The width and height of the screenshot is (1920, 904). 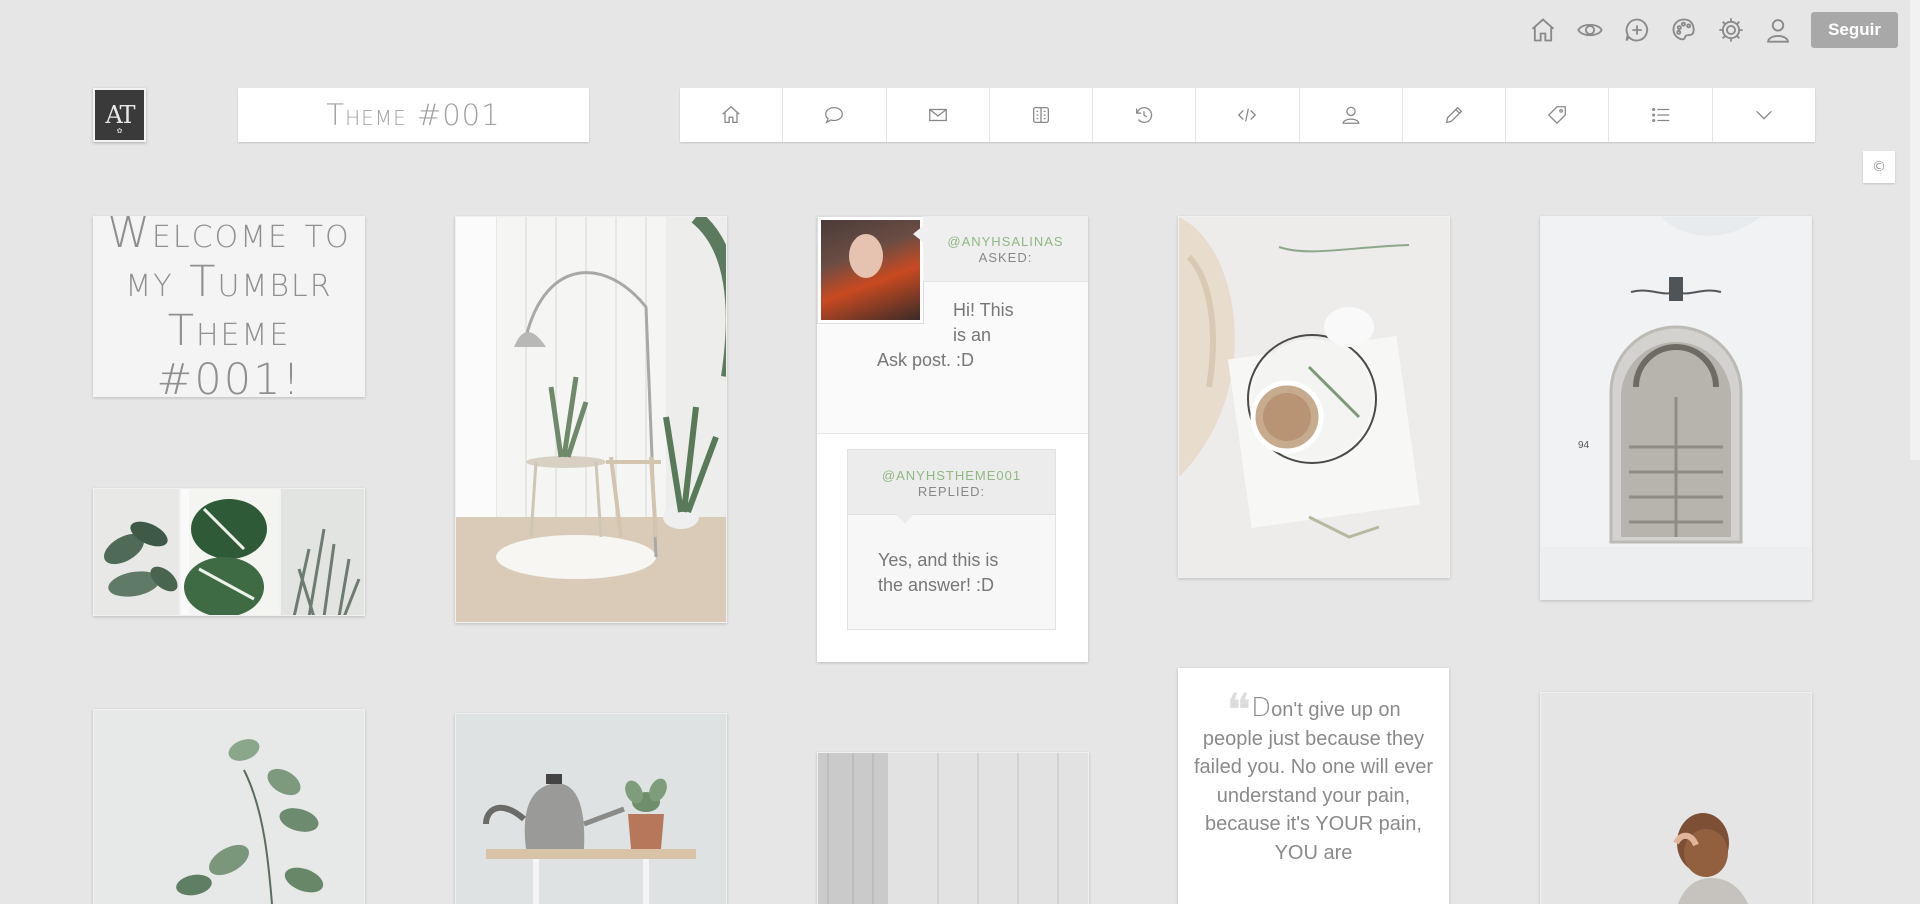 I want to click on ask-question: Hi! This is an Ask post. :D, so click(x=967, y=335).